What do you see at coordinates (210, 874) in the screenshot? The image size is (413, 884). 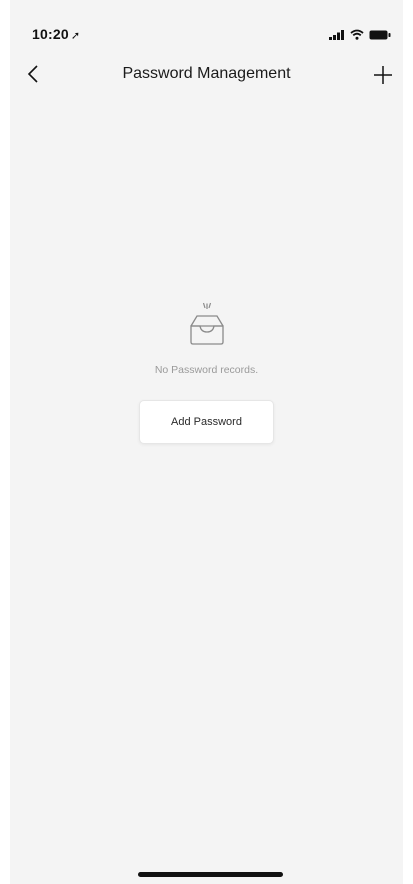 I see `home-indicator` at bounding box center [210, 874].